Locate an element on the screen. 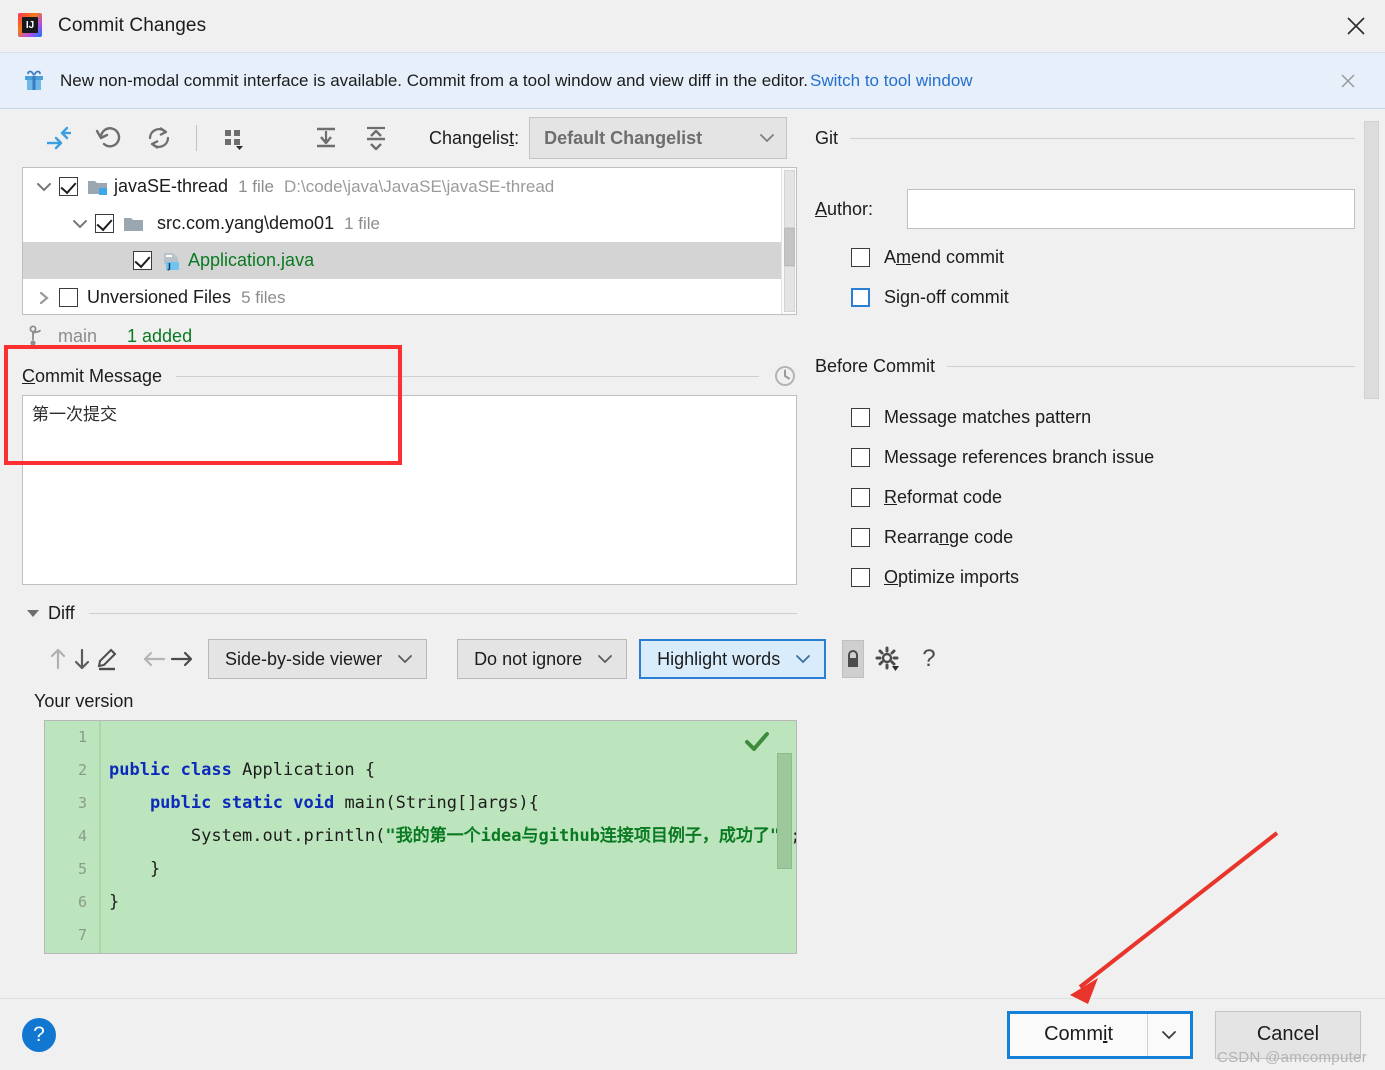  tree-row-name: Unversioned Files is located at coordinates (159, 297).